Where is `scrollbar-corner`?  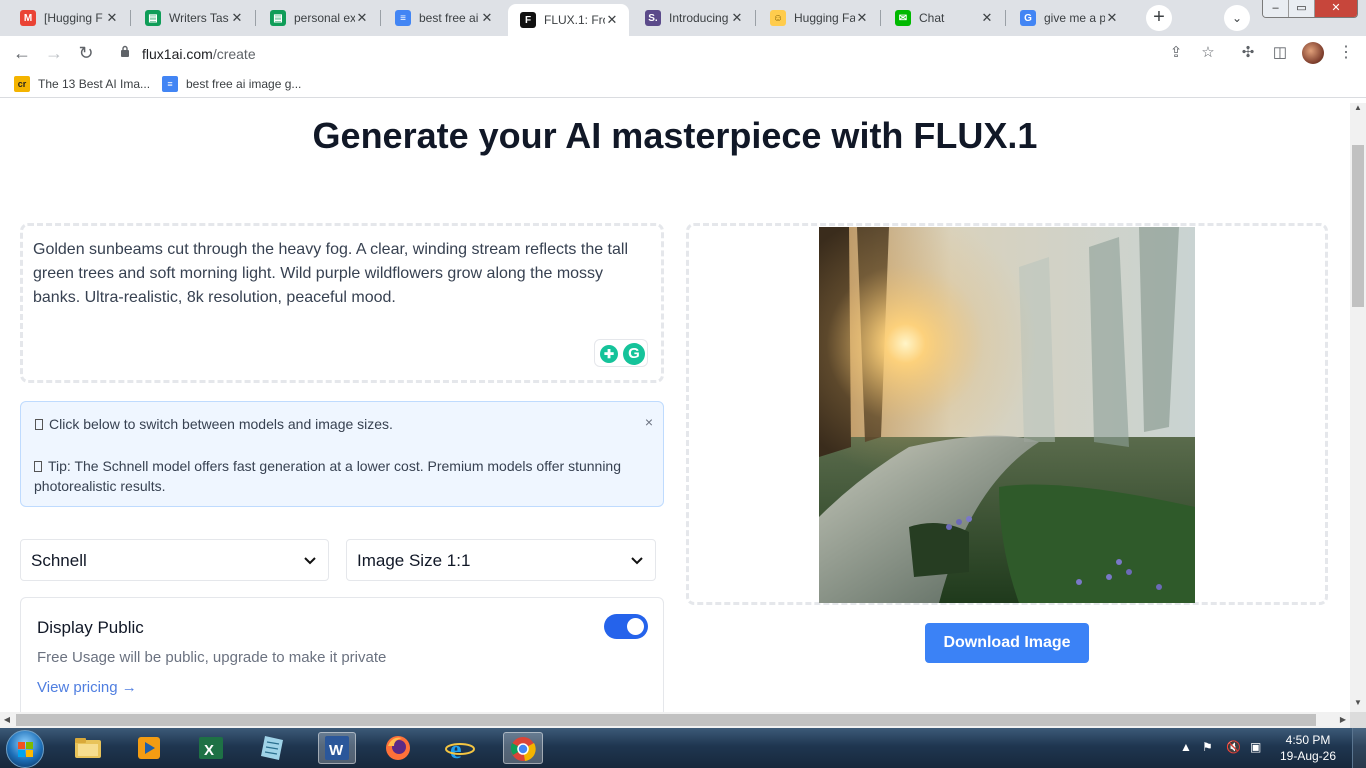
scrollbar-corner is located at coordinates (1358, 720).